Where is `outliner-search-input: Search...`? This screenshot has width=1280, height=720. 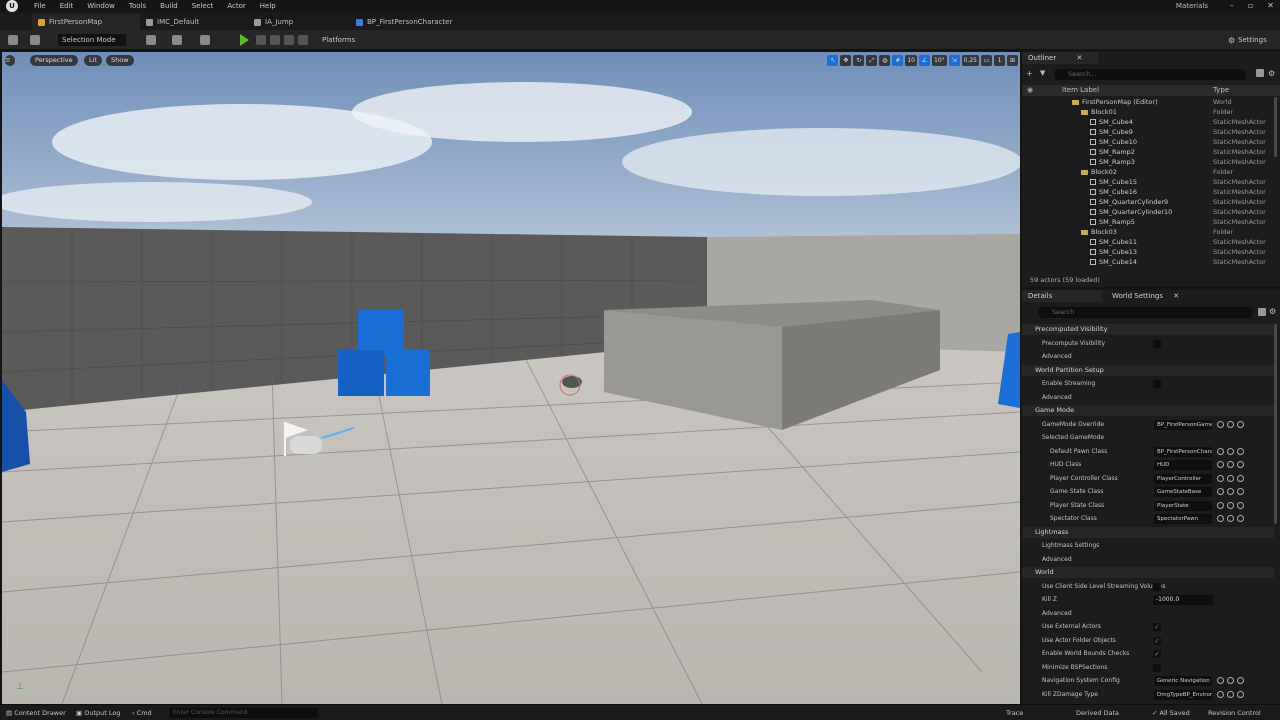
outliner-search-input: Search... is located at coordinates (1150, 74).